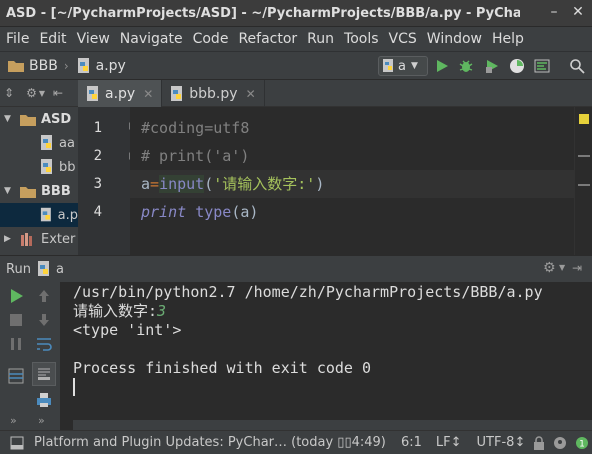 This screenshot has width=592, height=454. What do you see at coordinates (577, 268) in the screenshot?
I see `hide-panel-icon: ⇥` at bounding box center [577, 268].